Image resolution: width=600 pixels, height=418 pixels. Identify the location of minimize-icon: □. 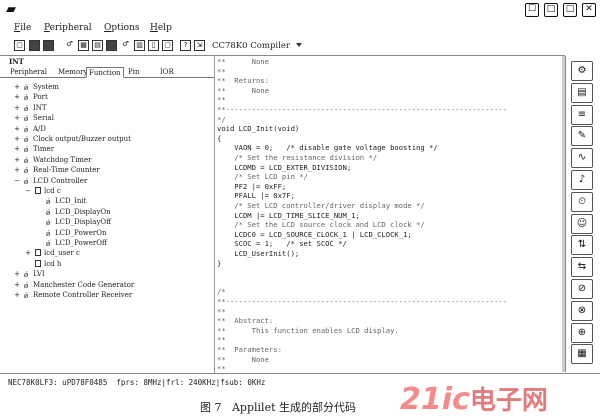
(551, 10).